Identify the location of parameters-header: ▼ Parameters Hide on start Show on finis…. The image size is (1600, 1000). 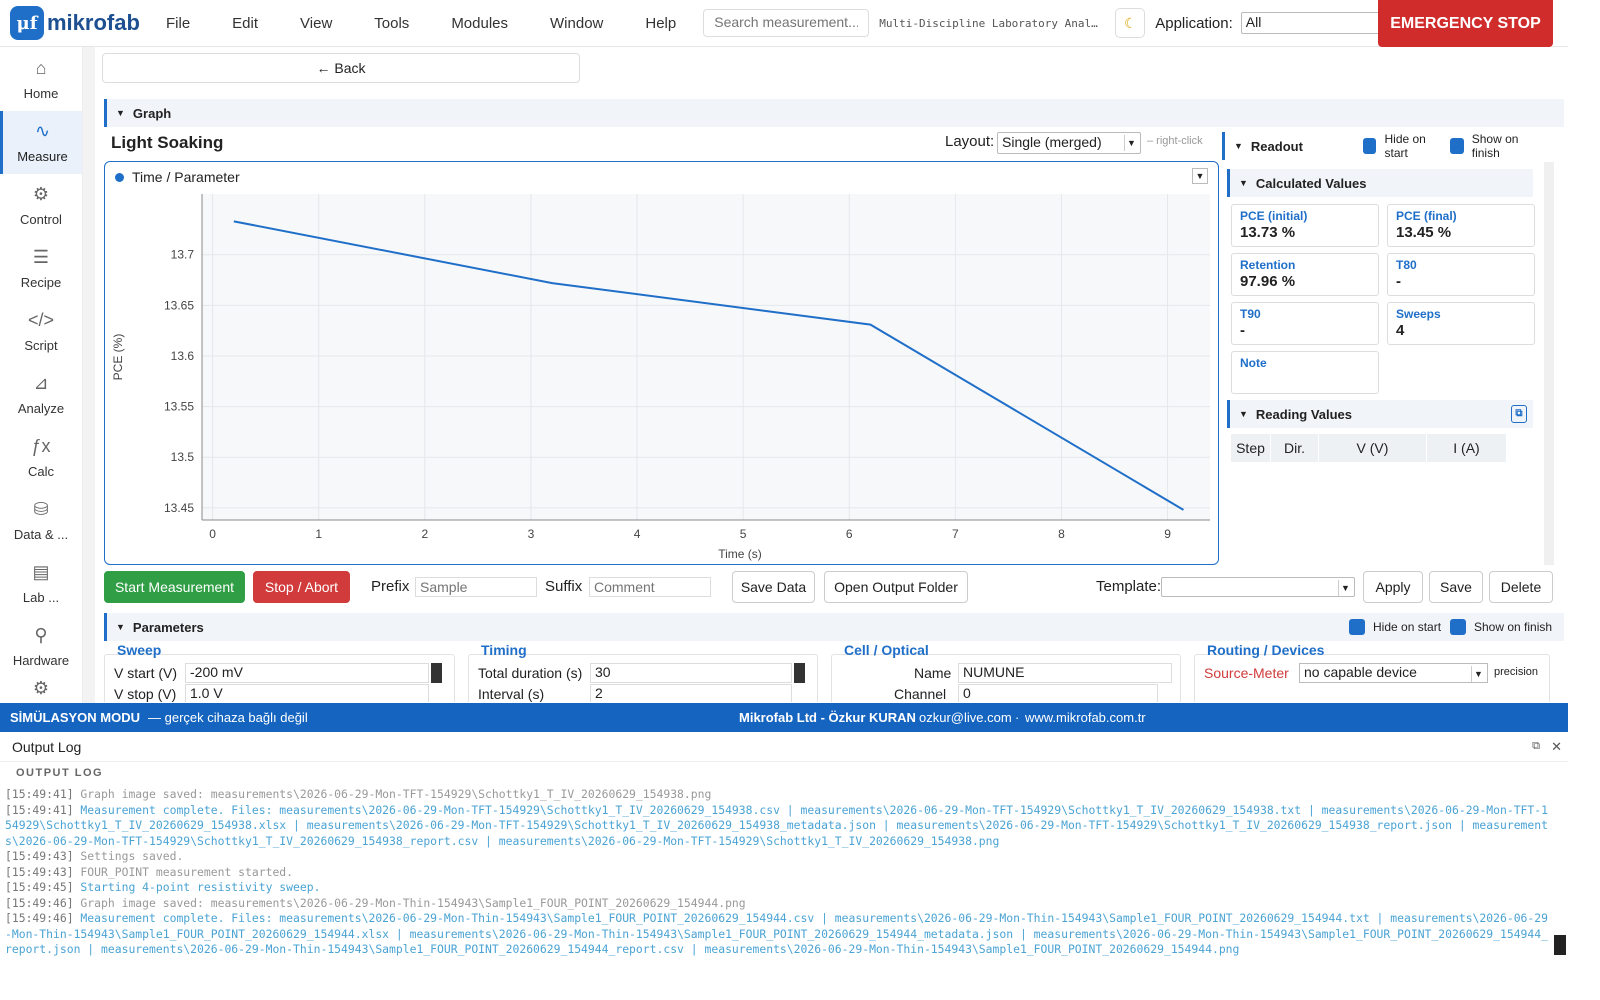
(834, 627).